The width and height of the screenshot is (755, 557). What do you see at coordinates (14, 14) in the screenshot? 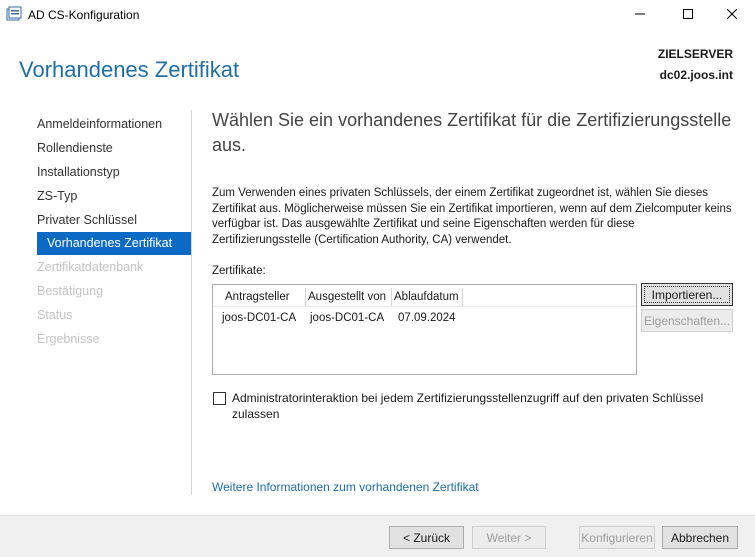
I see `server-manager-icon` at bounding box center [14, 14].